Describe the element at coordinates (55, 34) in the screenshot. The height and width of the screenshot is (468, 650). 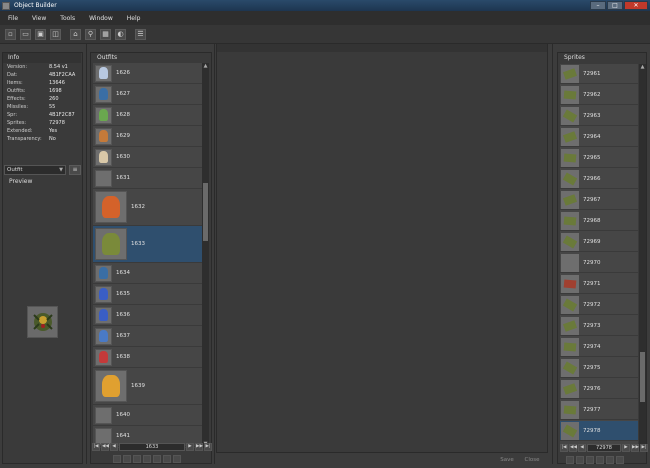
I see `merge-icon: ◫` at that location.